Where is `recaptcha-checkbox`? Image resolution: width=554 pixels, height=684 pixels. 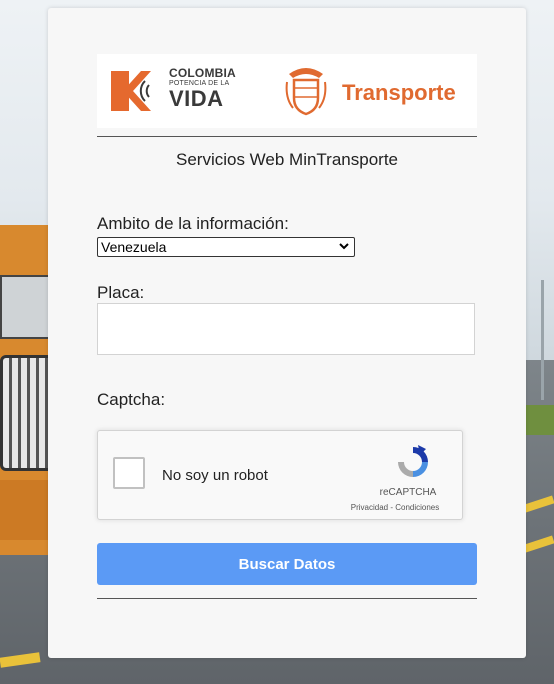 recaptcha-checkbox is located at coordinates (129, 473).